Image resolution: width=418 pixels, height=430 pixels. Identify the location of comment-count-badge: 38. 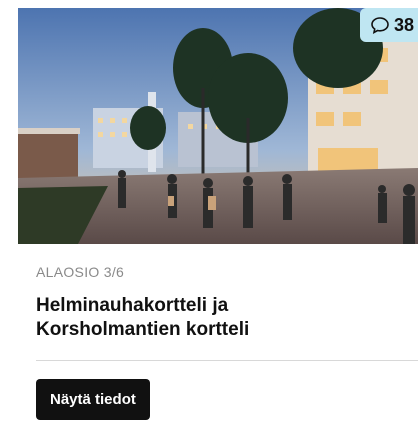
(388, 25).